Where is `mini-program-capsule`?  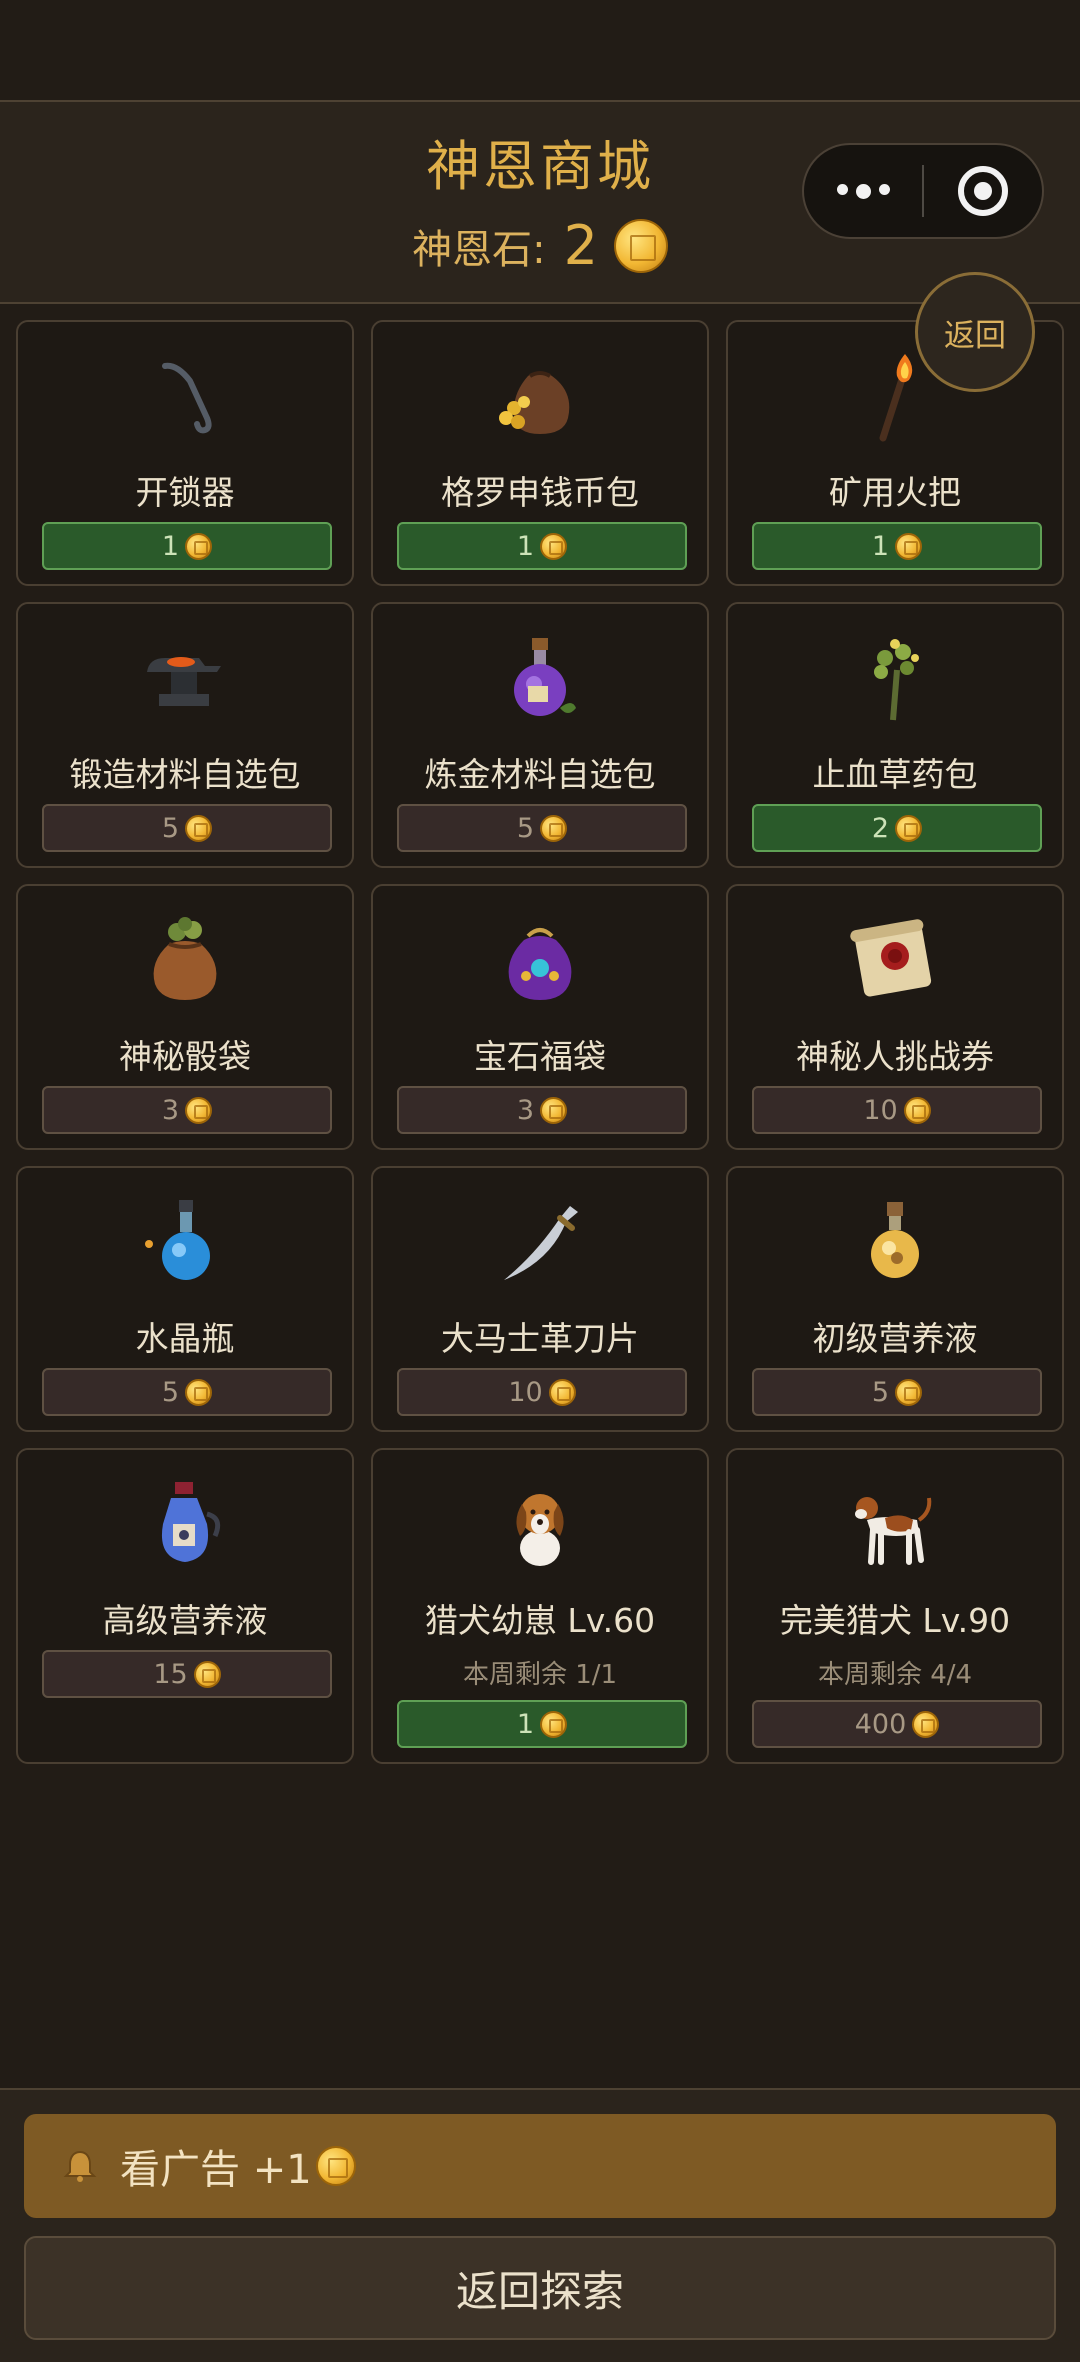
mini-program-capsule is located at coordinates (923, 191).